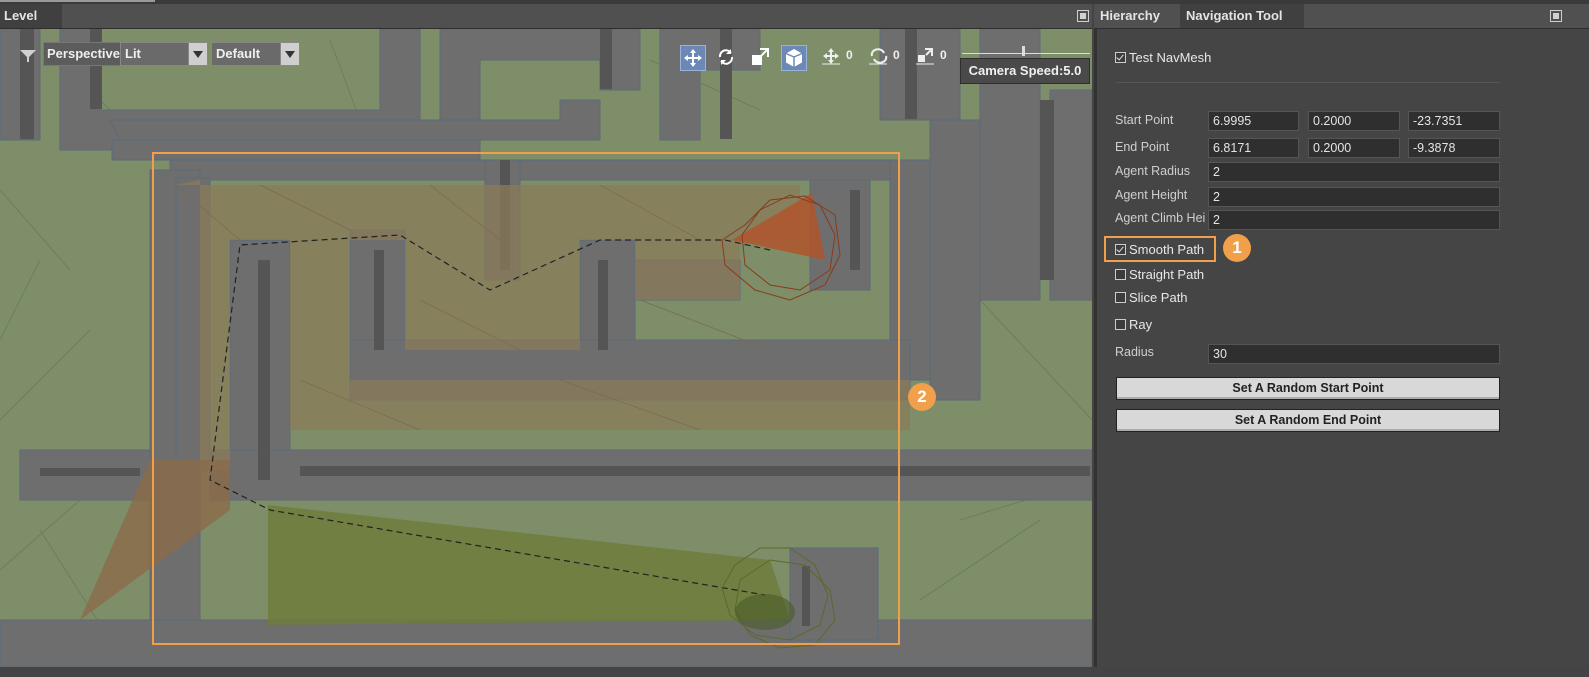 This screenshot has width=1589, height=677. Describe the element at coordinates (1354, 148) in the screenshot. I see `end-point-y-input: 0.2000` at that location.